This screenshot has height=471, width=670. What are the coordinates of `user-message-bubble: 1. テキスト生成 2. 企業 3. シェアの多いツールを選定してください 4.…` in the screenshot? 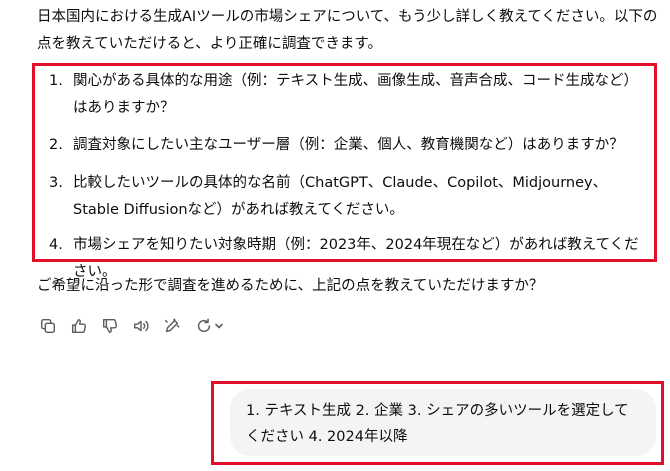 It's located at (443, 422).